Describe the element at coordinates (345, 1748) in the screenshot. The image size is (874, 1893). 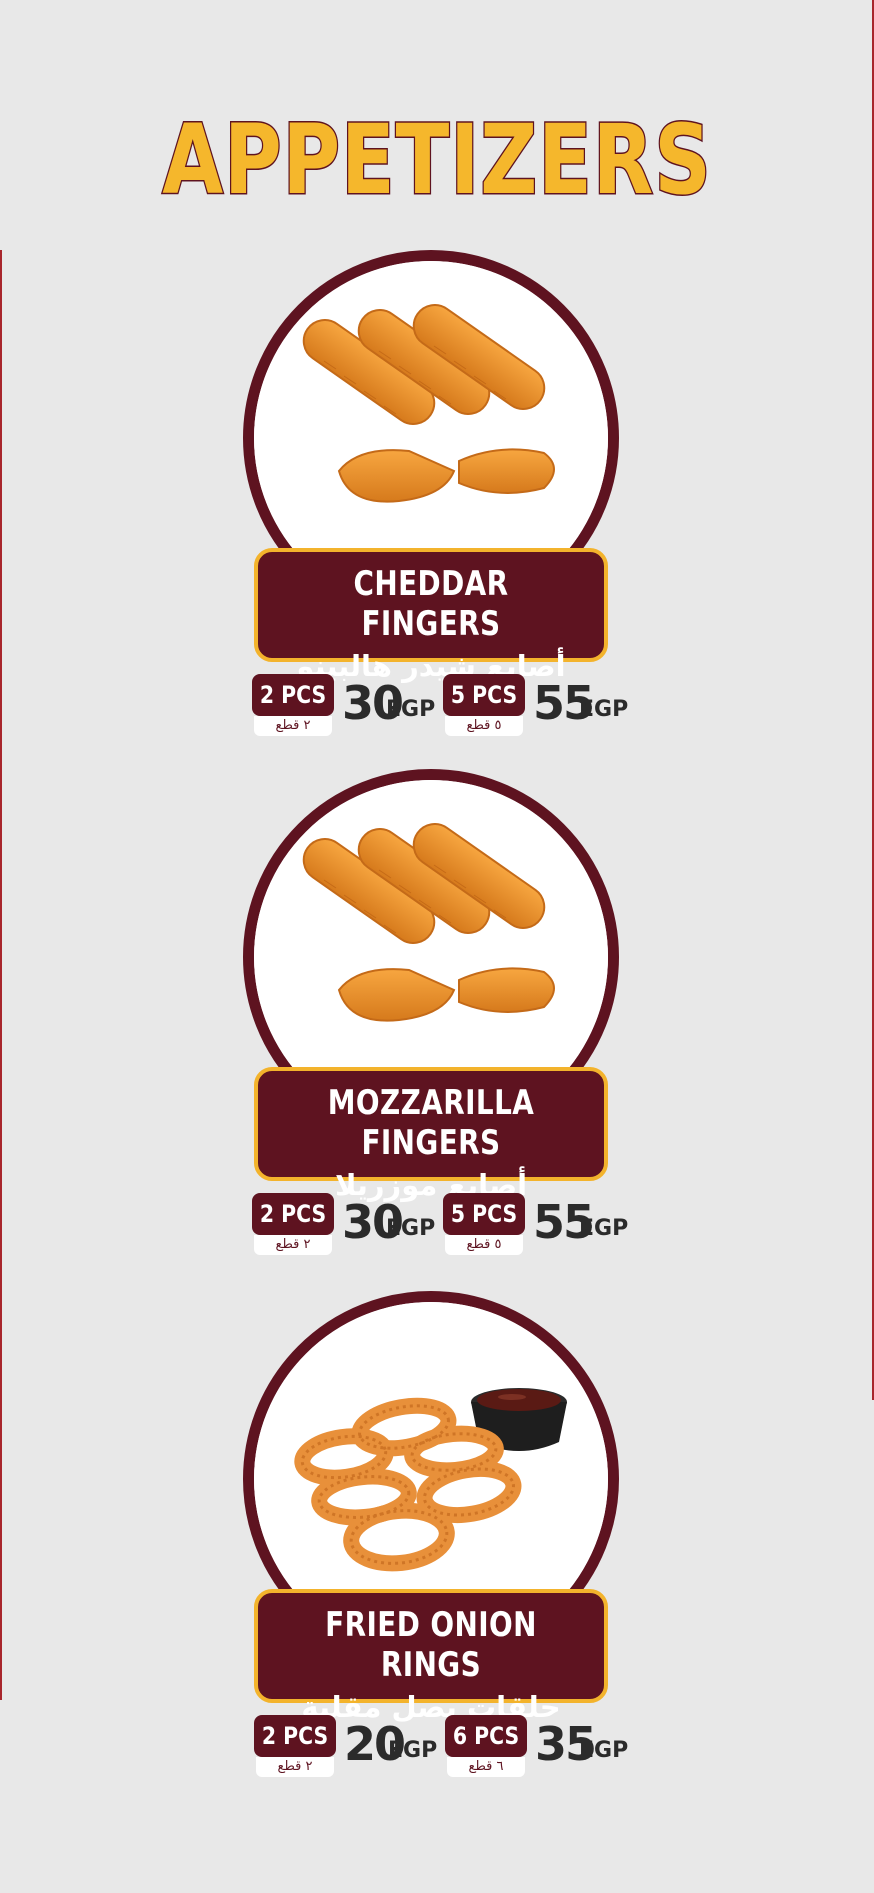
I see `price-option-2pcs: 2 PCS ٢ قطع 20 EGP` at that location.